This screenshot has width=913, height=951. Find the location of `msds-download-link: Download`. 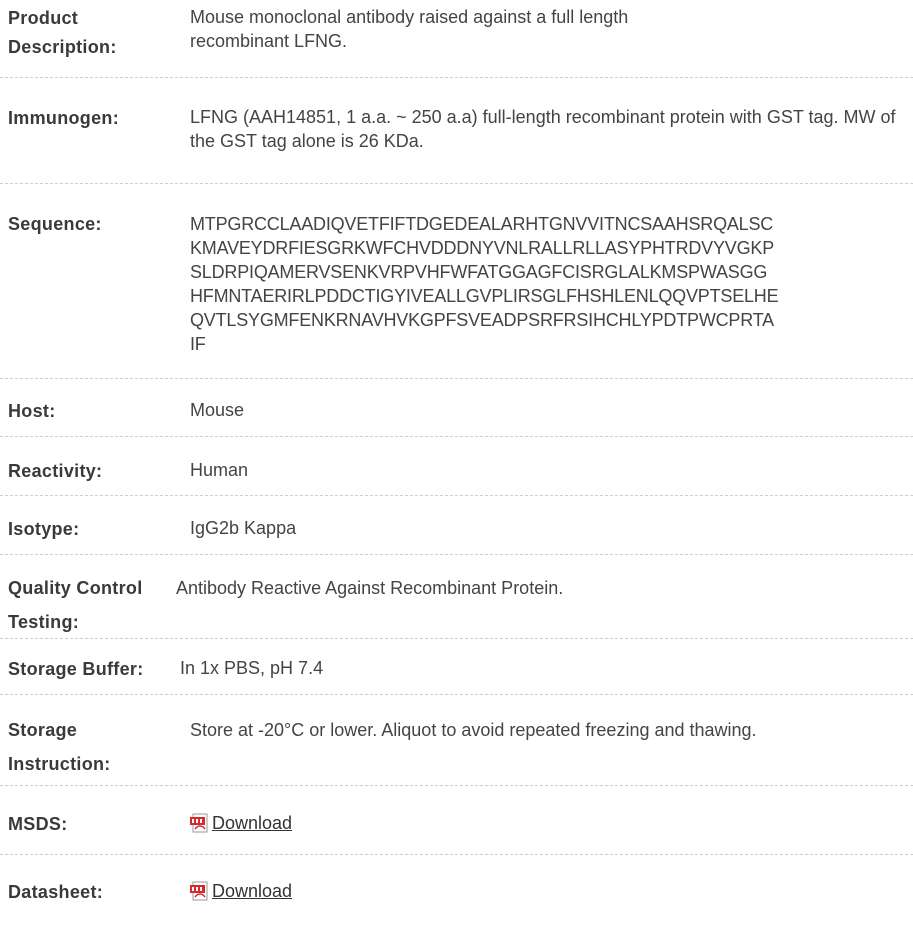

msds-download-link: Download is located at coordinates (241, 823).